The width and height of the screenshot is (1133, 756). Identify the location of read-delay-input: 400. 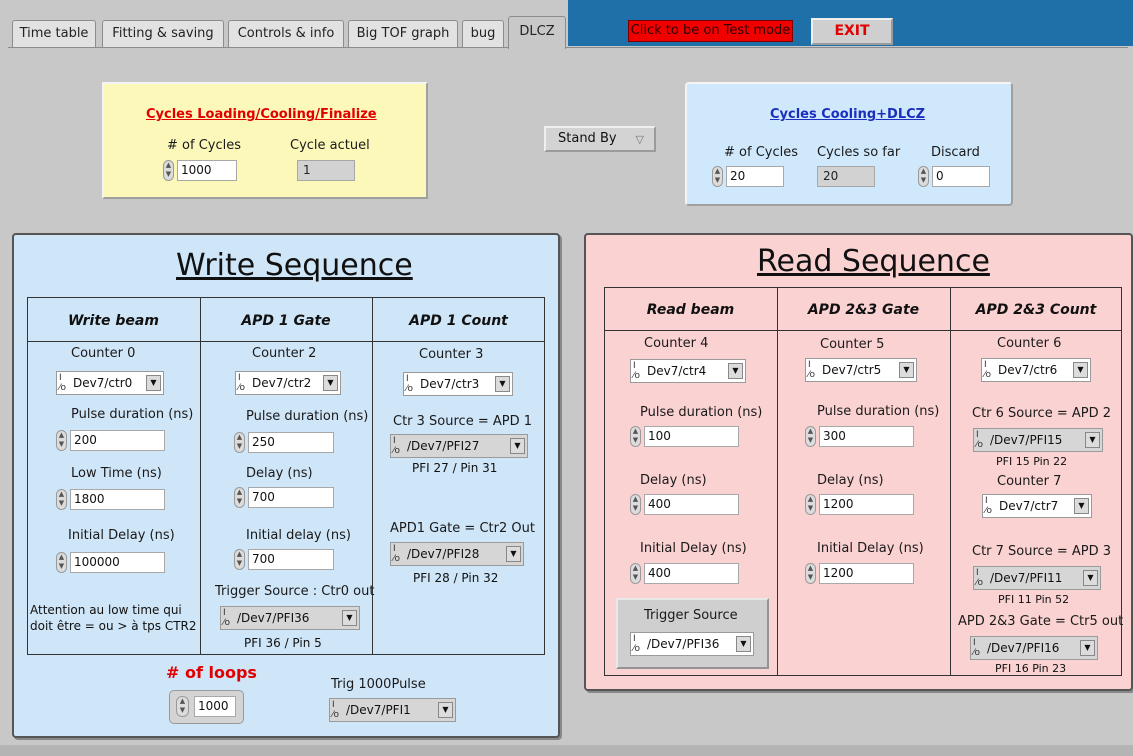
(691, 504).